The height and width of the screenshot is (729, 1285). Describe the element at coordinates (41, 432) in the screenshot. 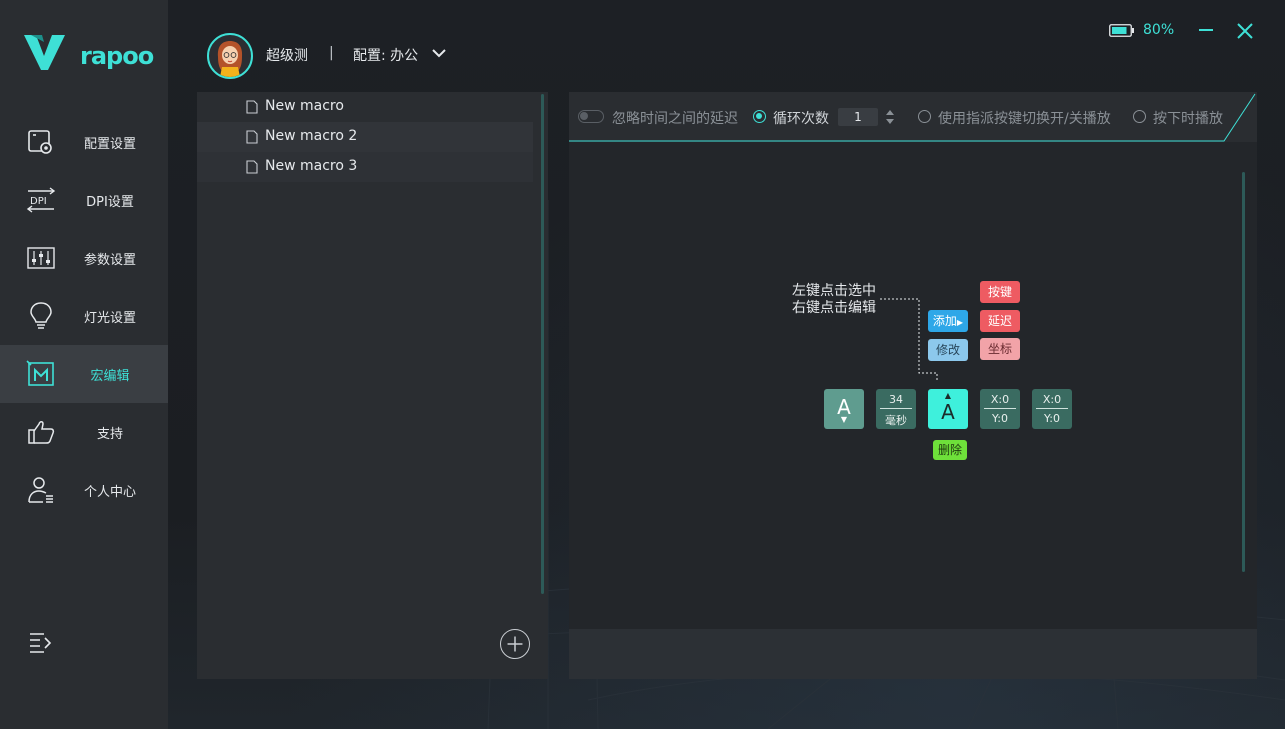

I see `thumbs-up-icon` at that location.